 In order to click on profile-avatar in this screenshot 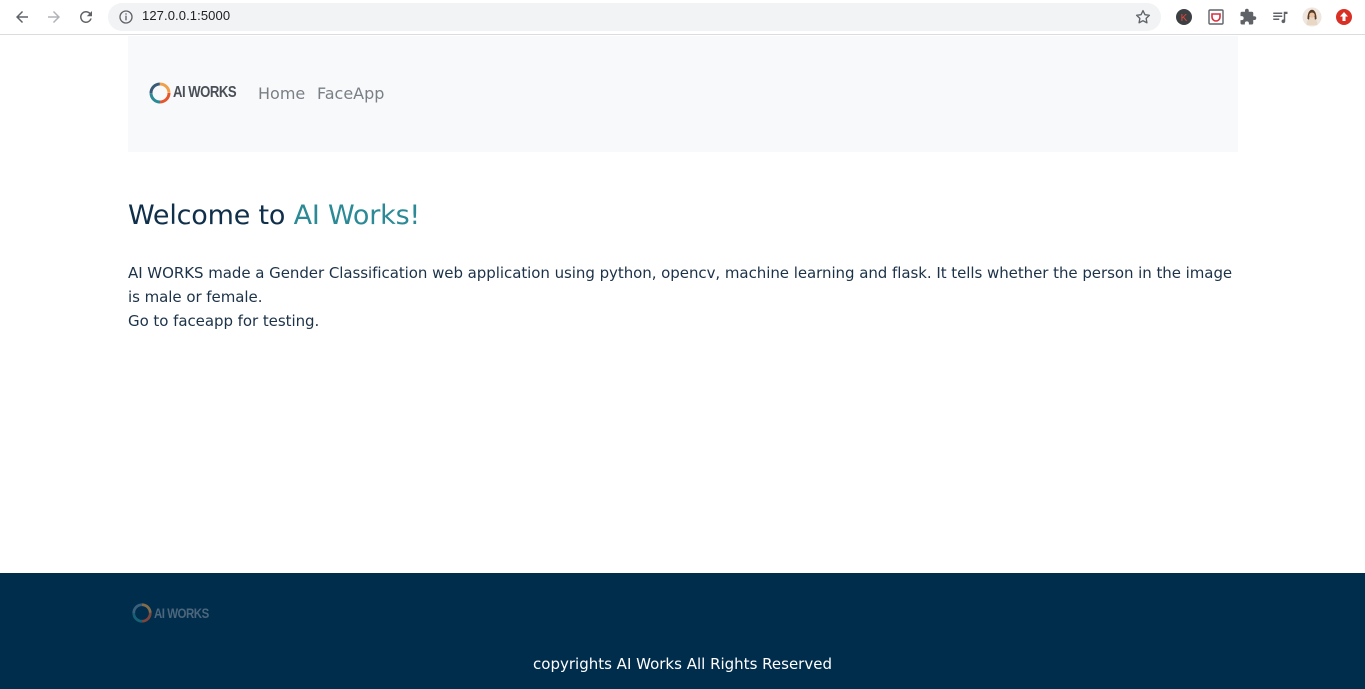, I will do `click(1312, 17)`.